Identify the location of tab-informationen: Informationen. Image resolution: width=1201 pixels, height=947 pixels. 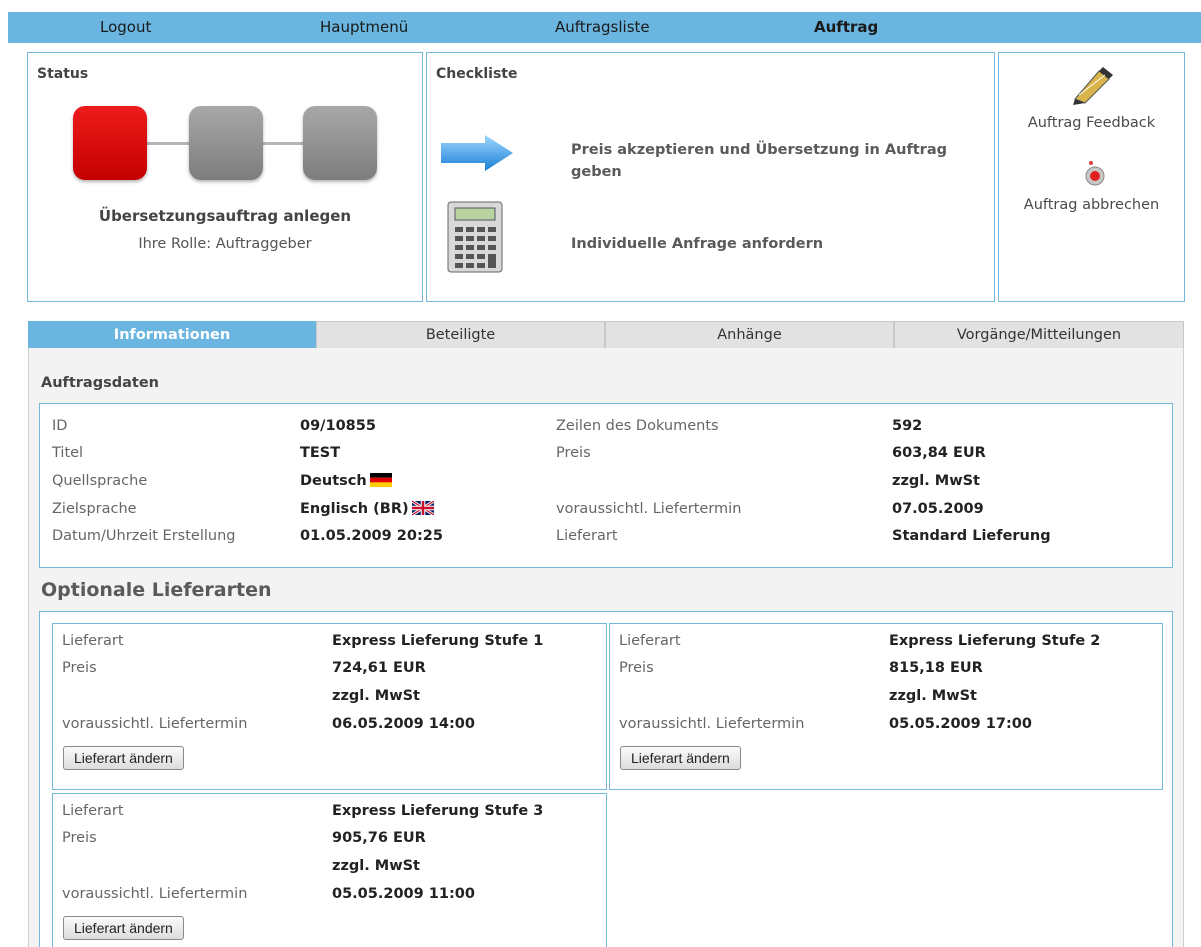
(172, 334).